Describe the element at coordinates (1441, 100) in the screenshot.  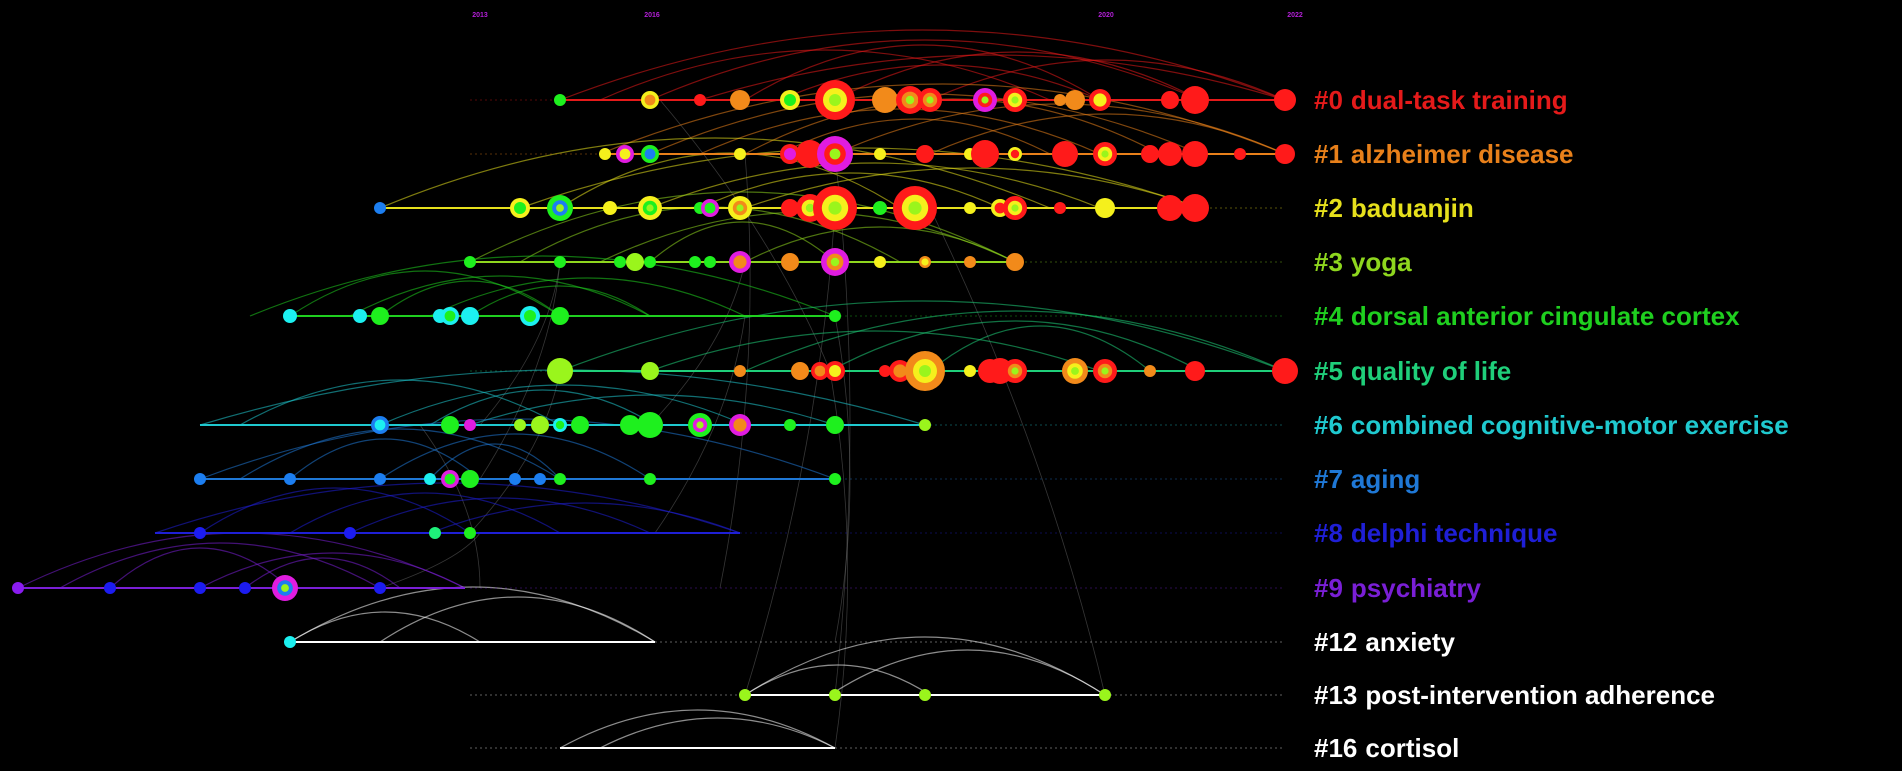
I see `cluster-label: #0 dual-task training` at that location.